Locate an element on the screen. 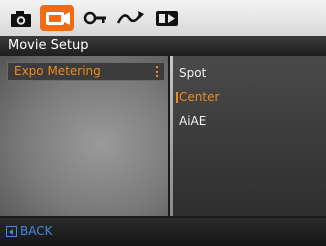  option-center: Center is located at coordinates (198, 97).